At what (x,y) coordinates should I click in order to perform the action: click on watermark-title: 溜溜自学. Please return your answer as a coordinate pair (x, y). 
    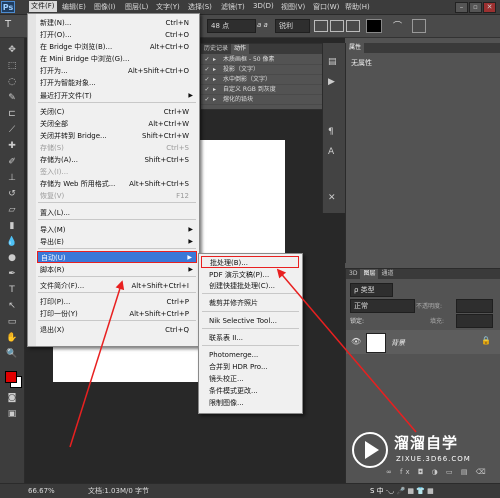
    Looking at the image, I should click on (426, 443).